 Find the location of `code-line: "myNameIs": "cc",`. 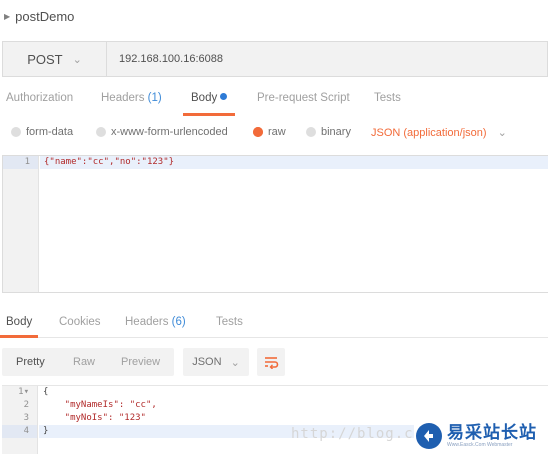

code-line: "myNameIs": "cc", is located at coordinates (100, 405).